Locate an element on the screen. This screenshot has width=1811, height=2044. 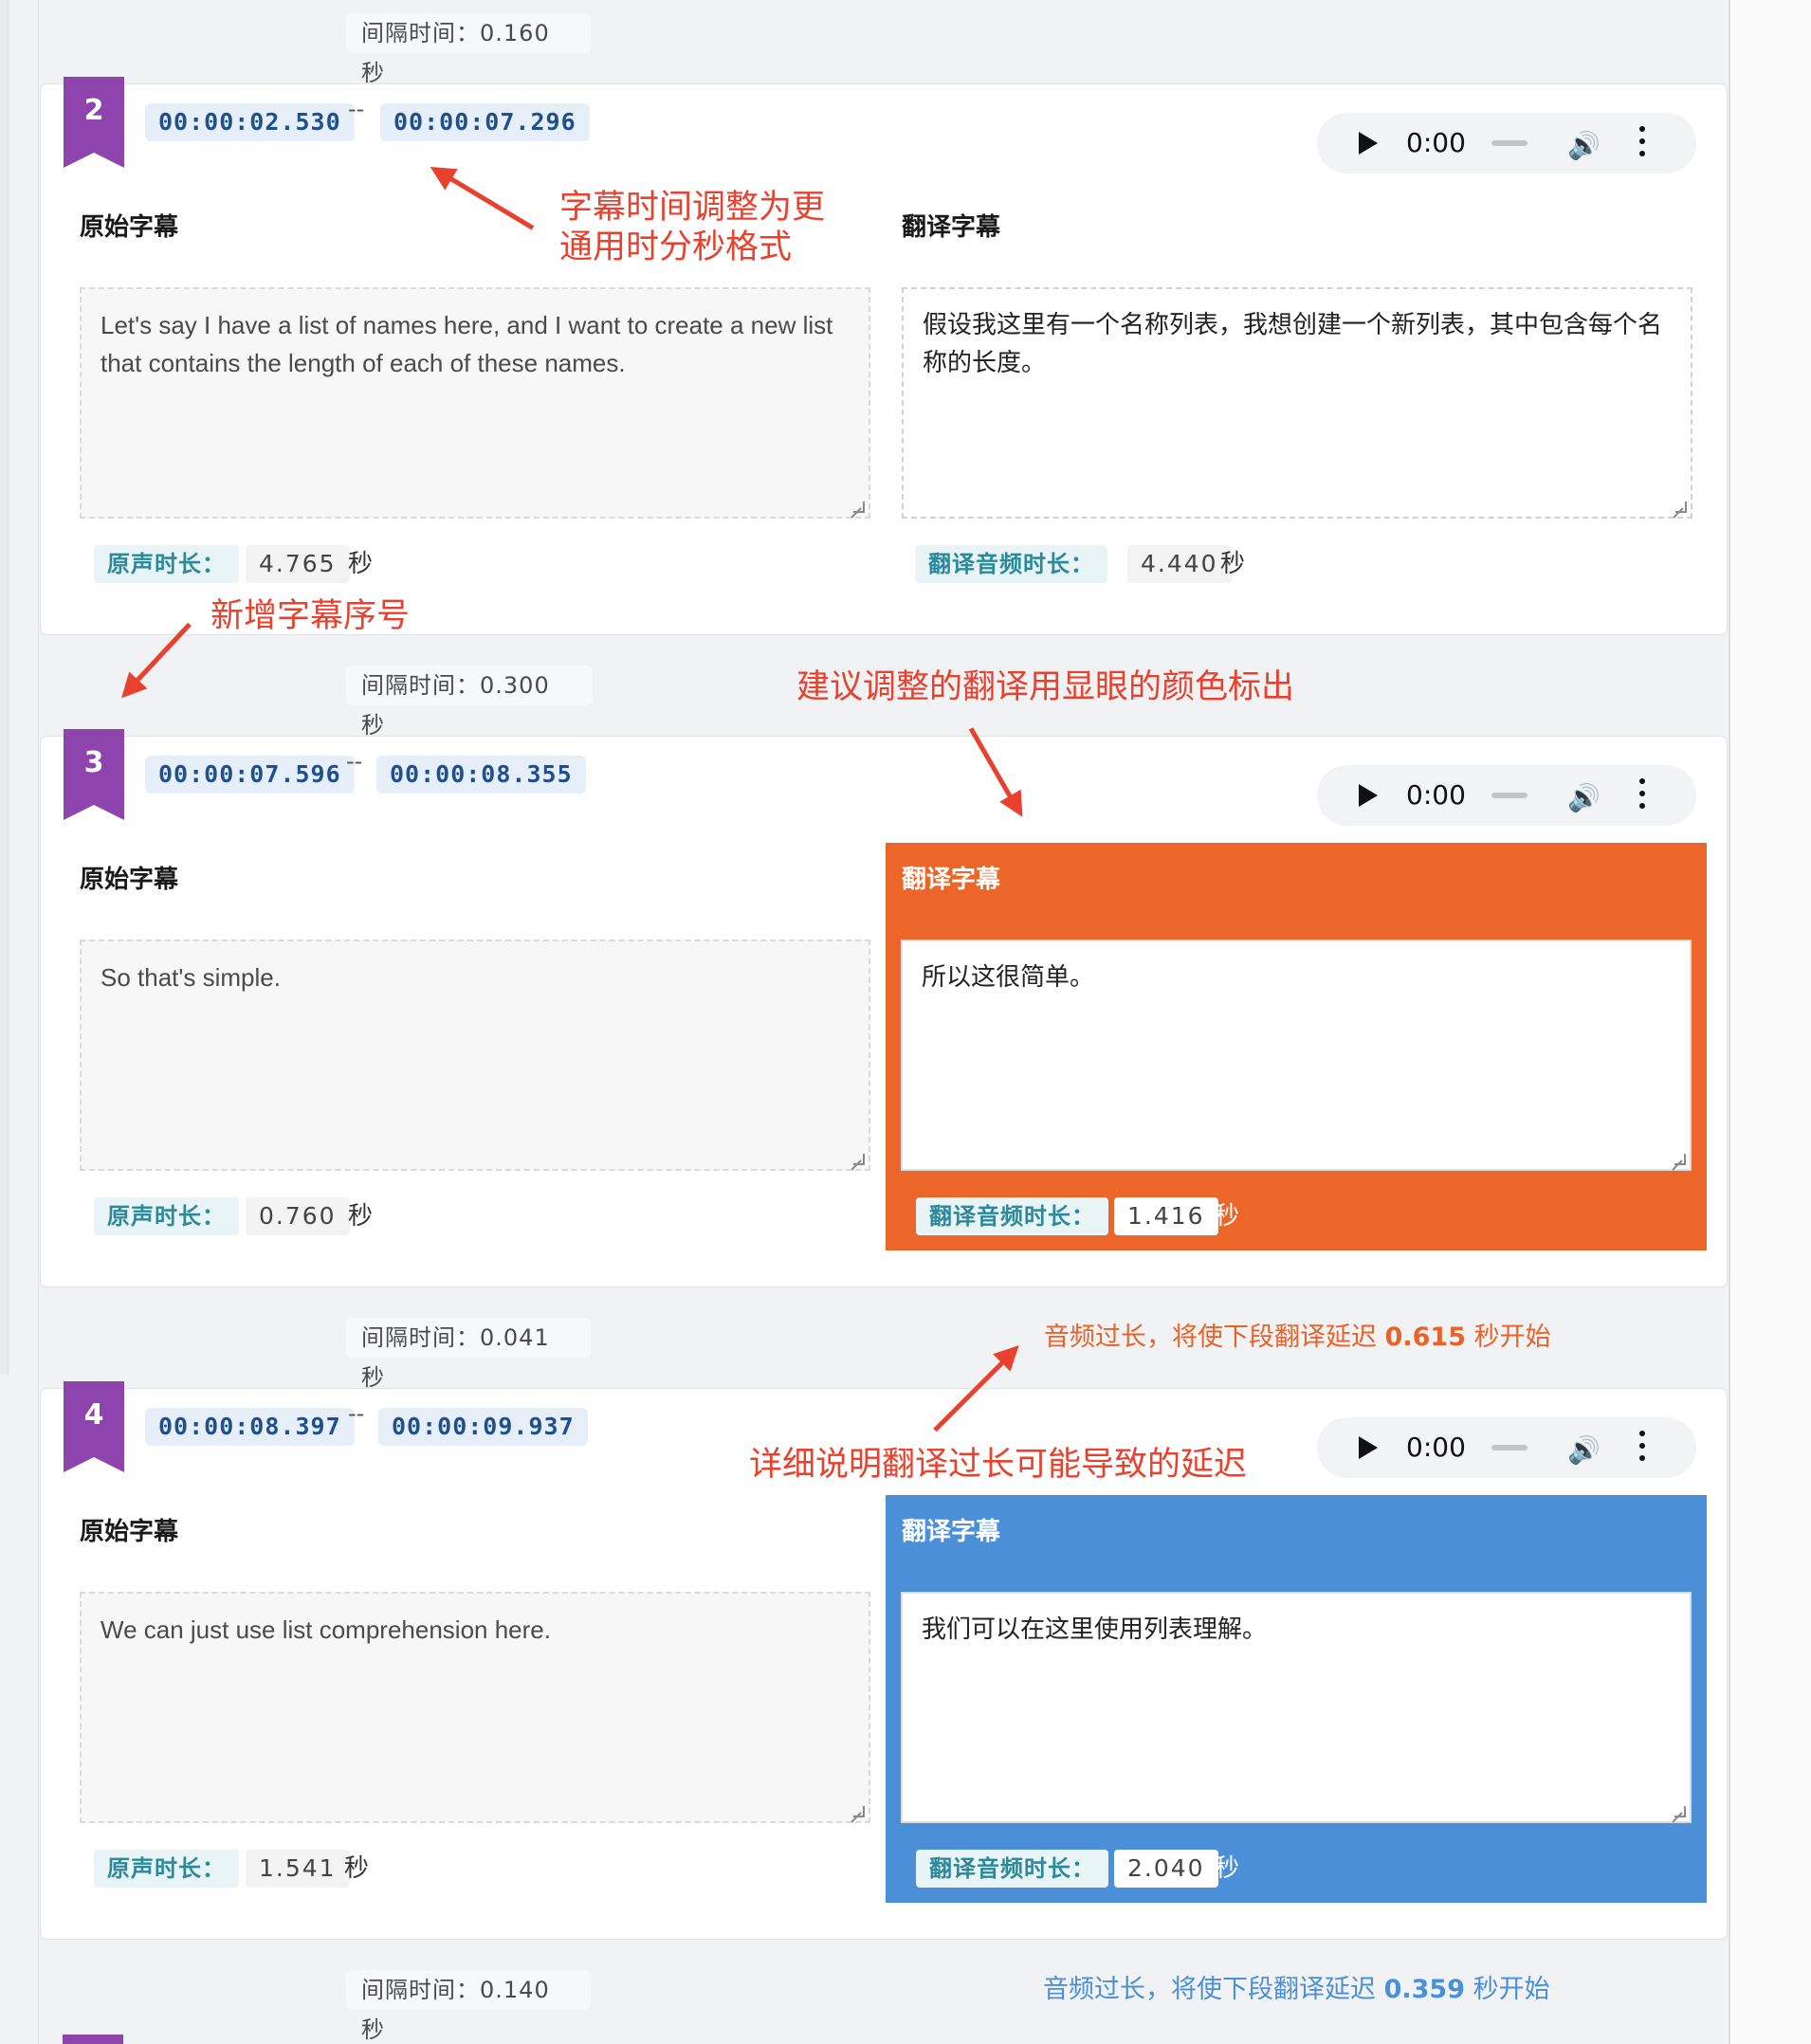
delay-warning: 音频过长，将使下段翻译延迟 0.615 秒开始 is located at coordinates (1298, 1338).